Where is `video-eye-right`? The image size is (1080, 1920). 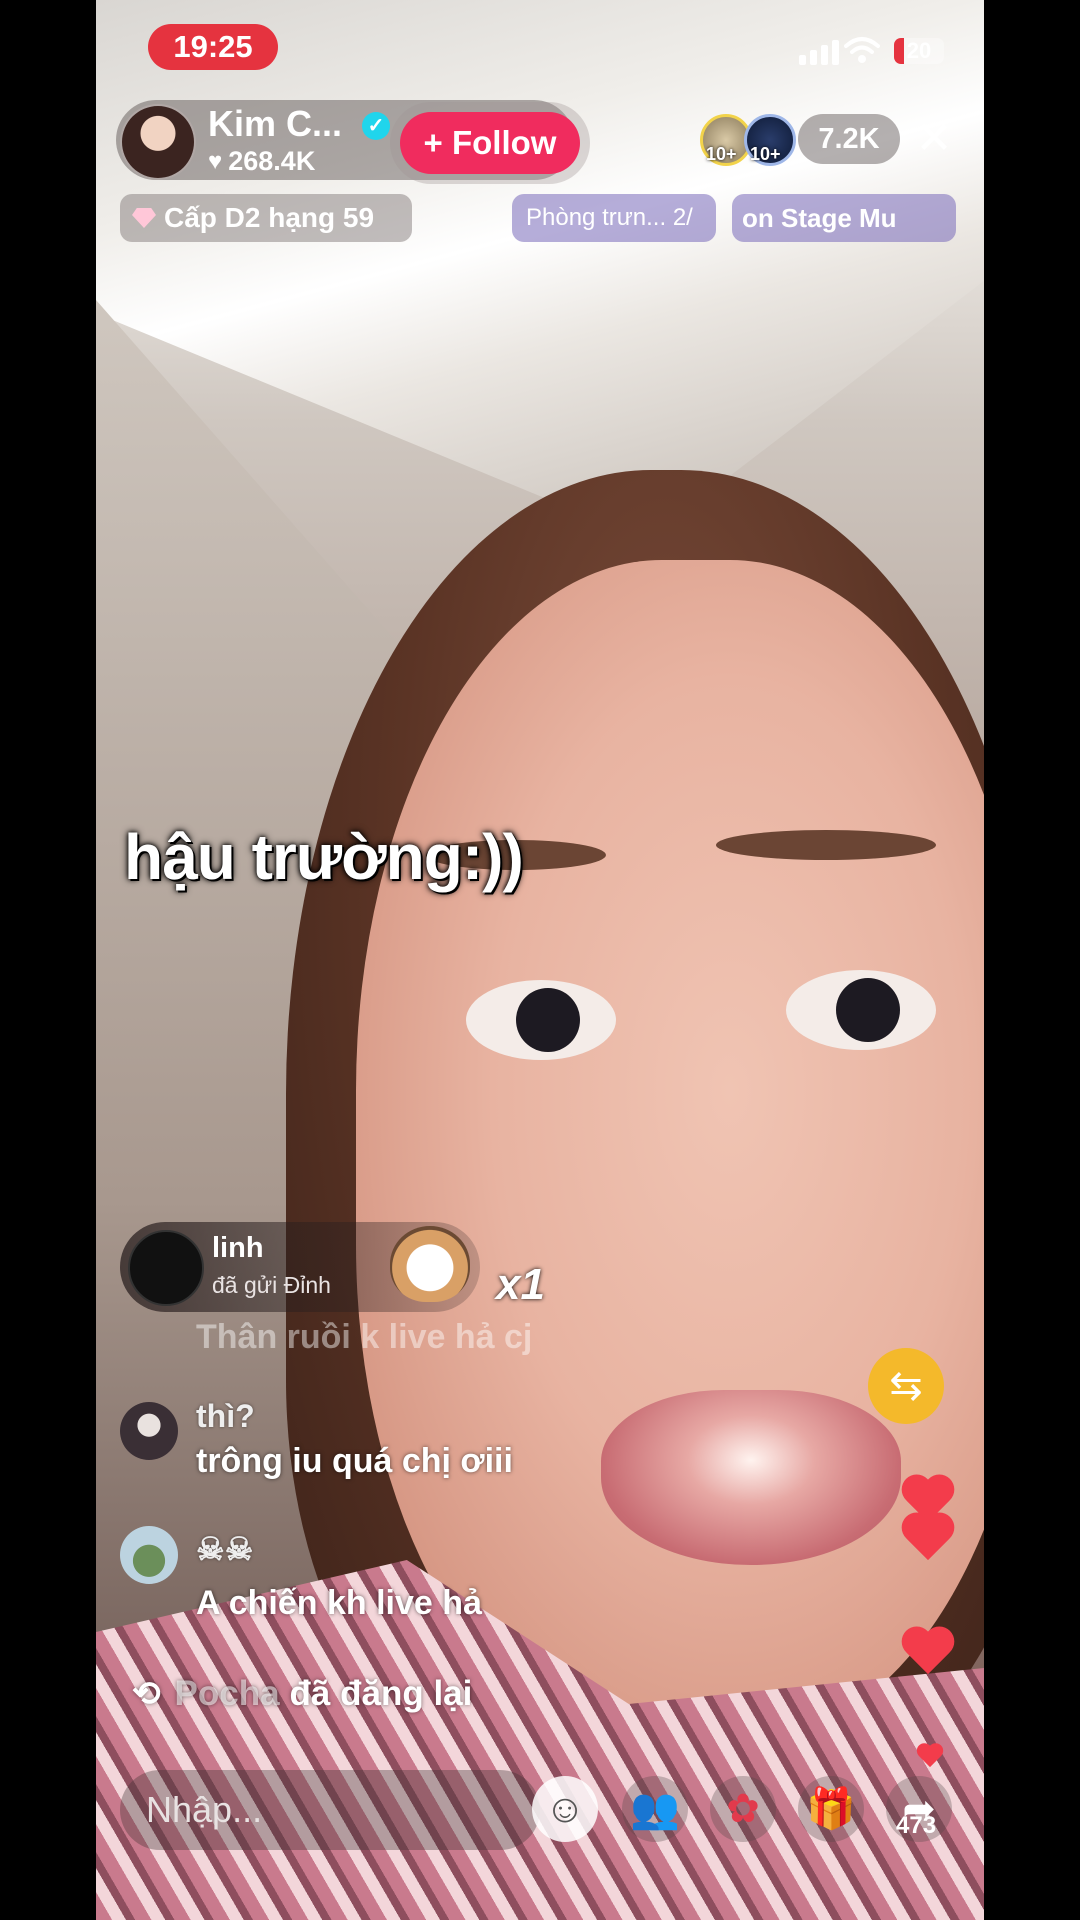
video-eye-right is located at coordinates (861, 1010).